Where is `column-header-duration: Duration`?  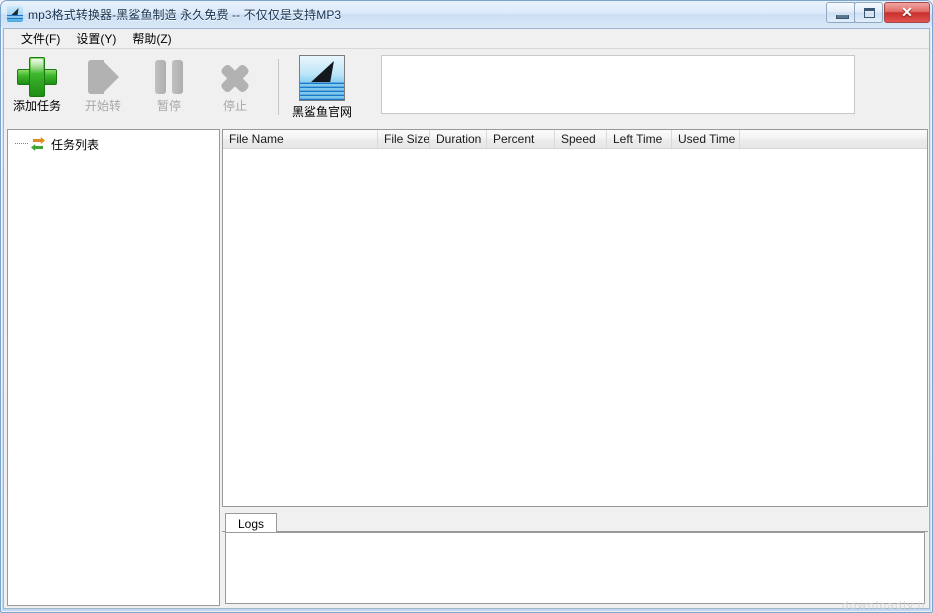
column-header-duration: Duration is located at coordinates (458, 139).